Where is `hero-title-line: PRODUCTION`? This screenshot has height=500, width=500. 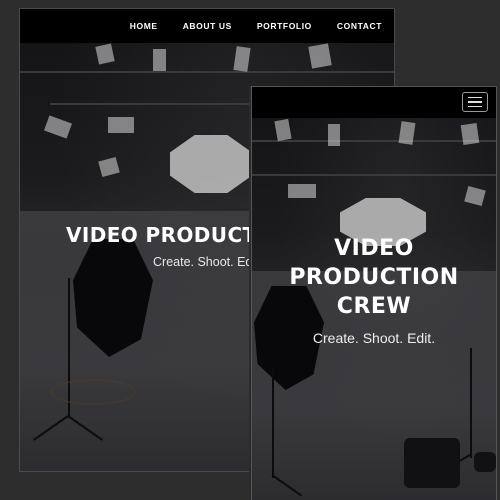
hero-title-line: PRODUCTION is located at coordinates (374, 277).